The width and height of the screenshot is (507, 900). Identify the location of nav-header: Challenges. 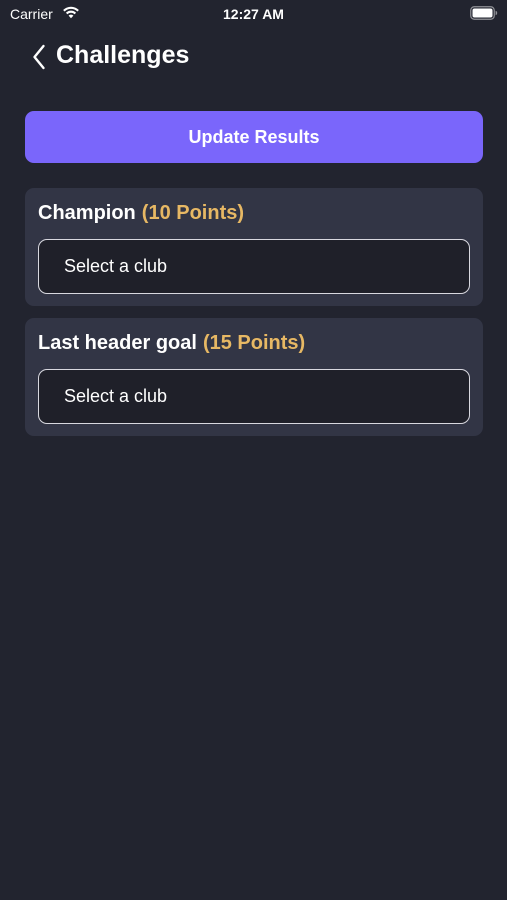
(253, 58).